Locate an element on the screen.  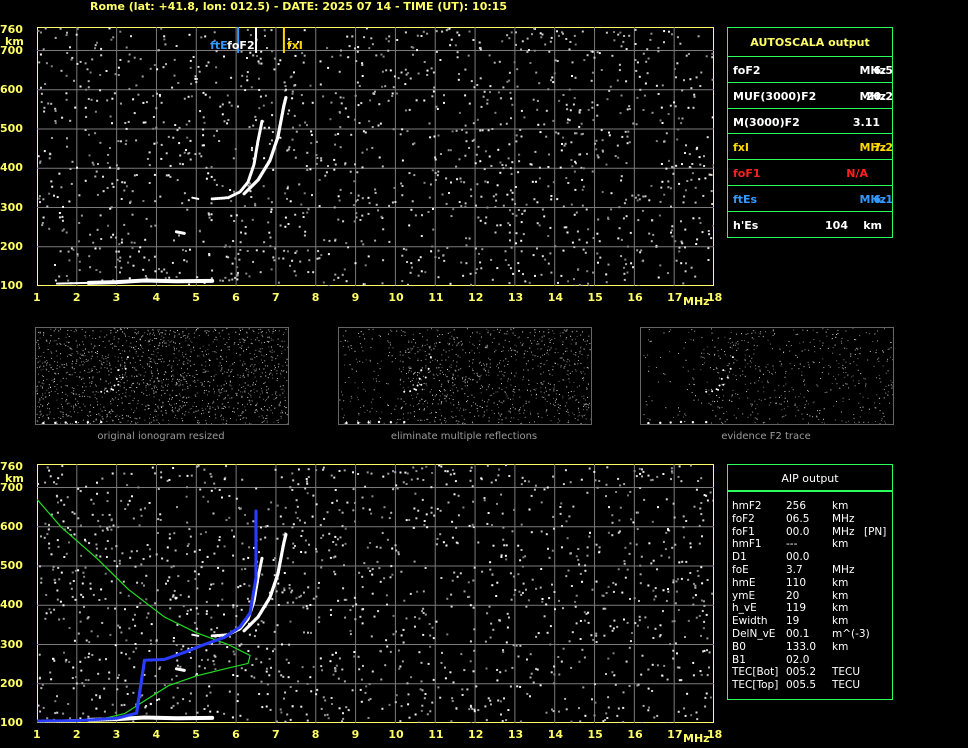
bottom-x-tick-6: 6 is located at coordinates (236, 734).